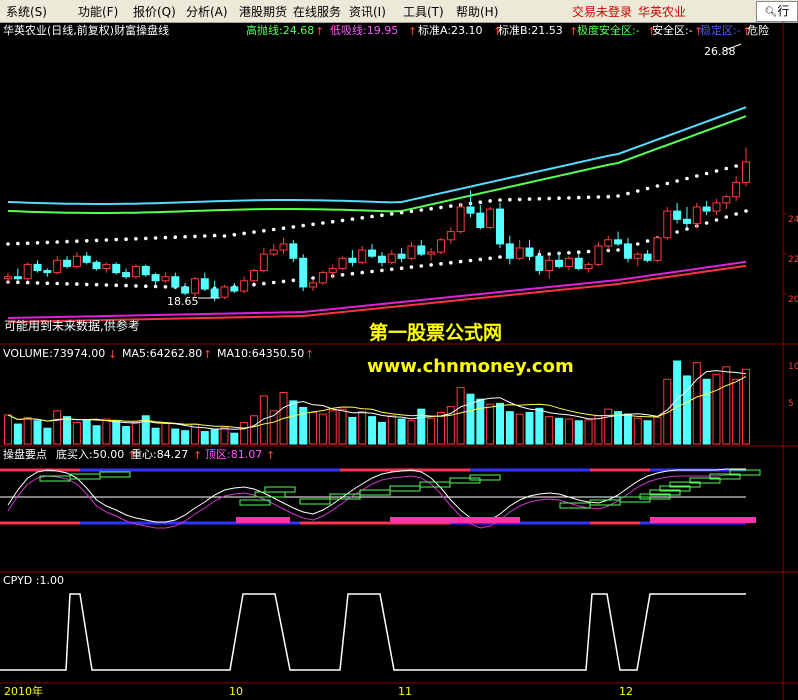  What do you see at coordinates (791, 404) in the screenshot?
I see `volume-axis-5: 5` at bounding box center [791, 404].